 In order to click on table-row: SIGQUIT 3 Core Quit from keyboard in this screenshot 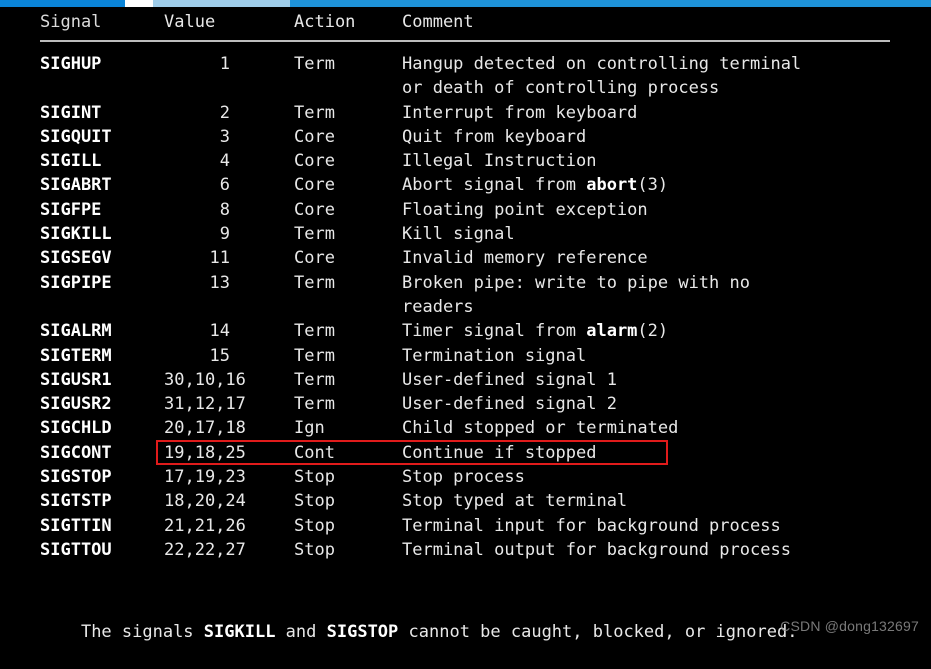, I will do `click(470, 137)`.